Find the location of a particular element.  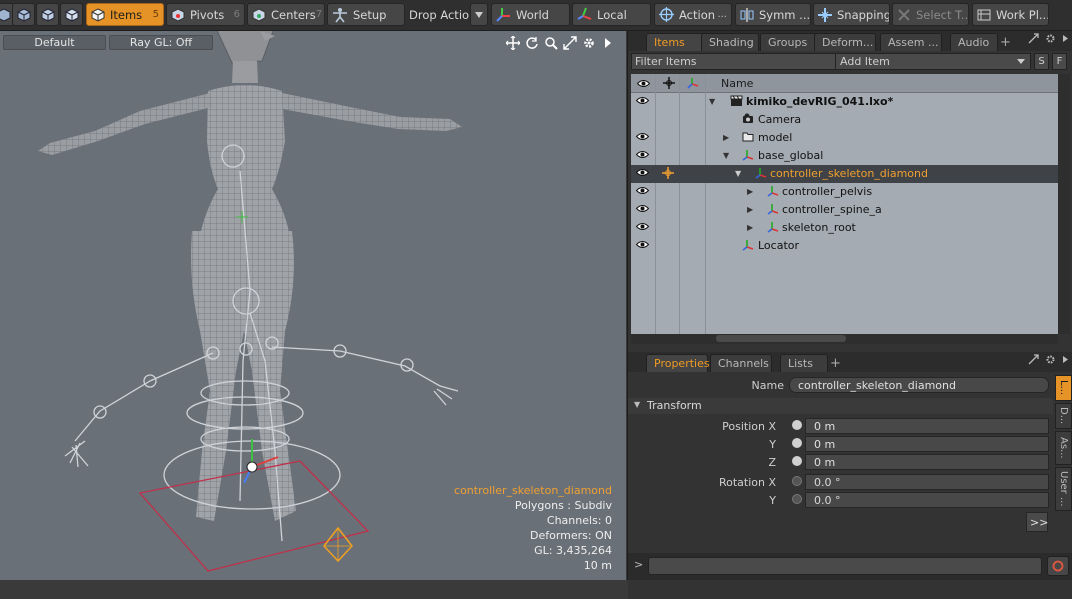

tab-groups: Groups is located at coordinates (789, 42).